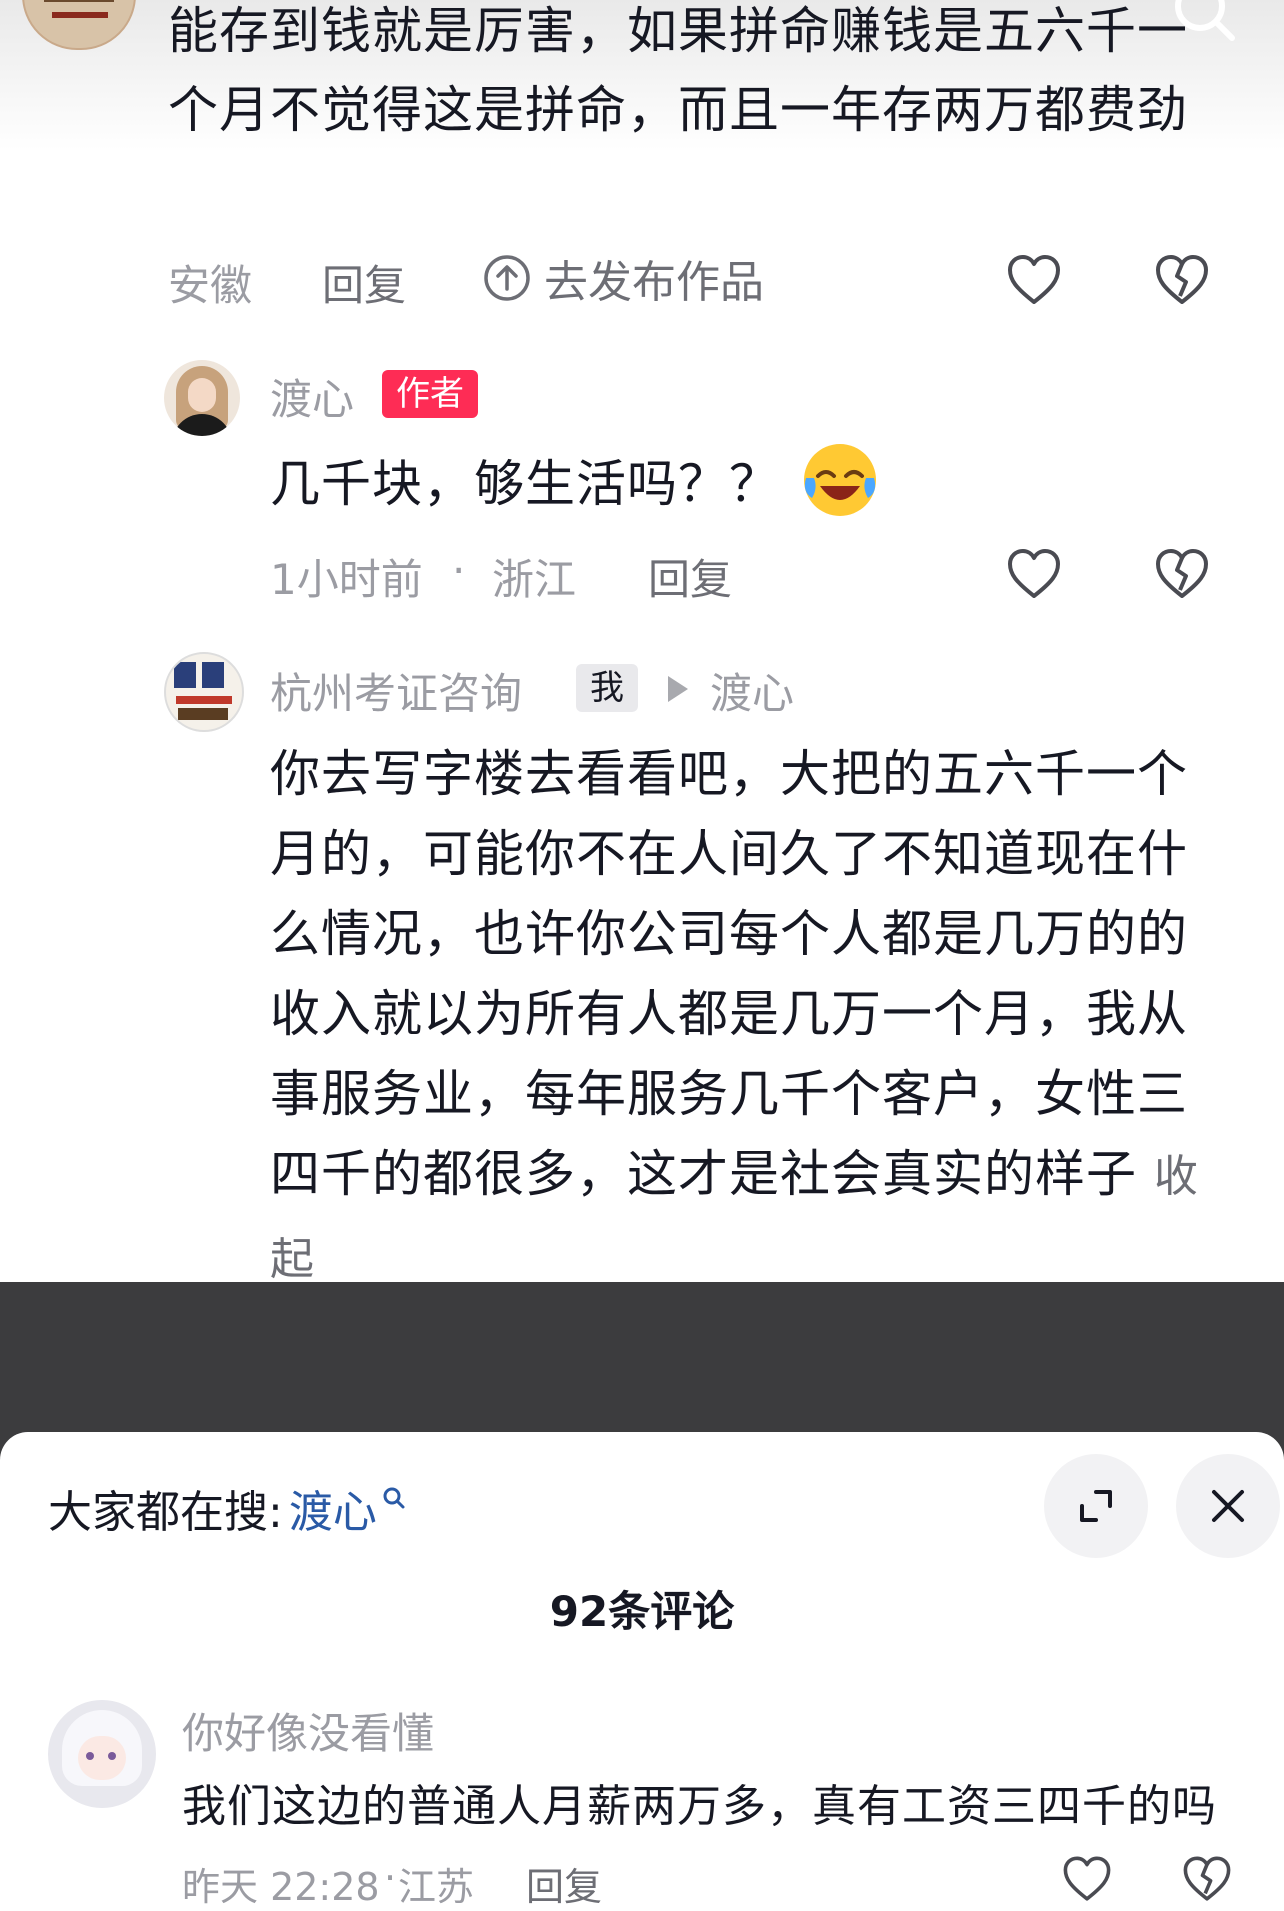 Image resolution: width=1284 pixels, height=1911 pixels. What do you see at coordinates (308, 1730) in the screenshot?
I see `comment-username: 你好像没看懂` at bounding box center [308, 1730].